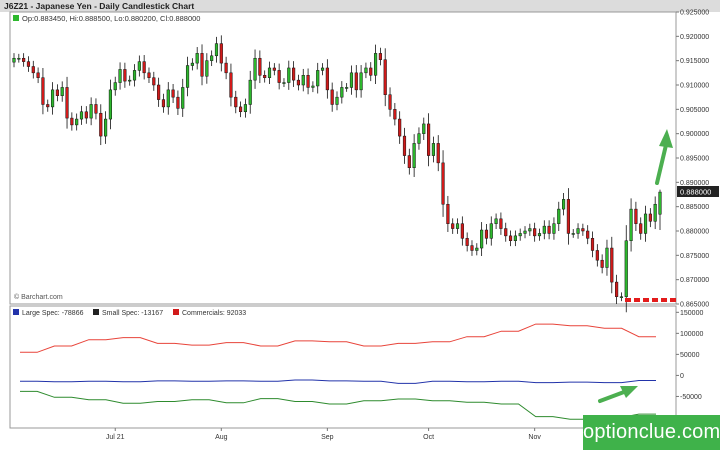 This screenshot has width=720, height=450. I want to click on price-y-tick-label: 0.885000, so click(694, 207).